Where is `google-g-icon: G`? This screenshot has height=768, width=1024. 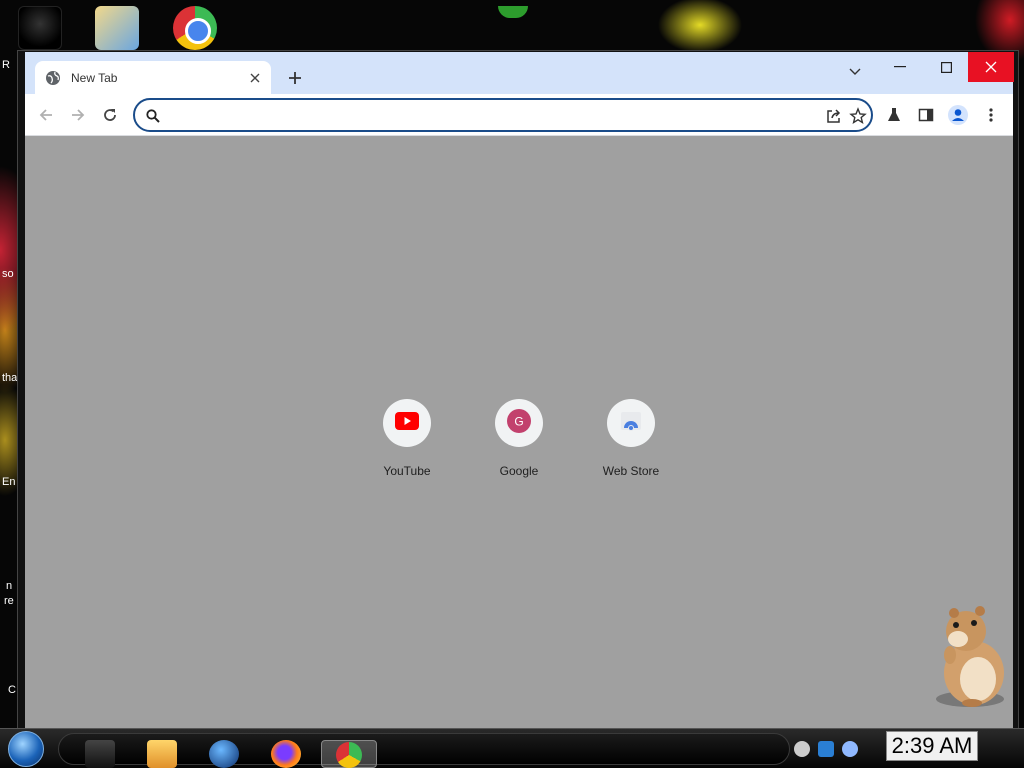 google-g-icon: G is located at coordinates (519, 423).